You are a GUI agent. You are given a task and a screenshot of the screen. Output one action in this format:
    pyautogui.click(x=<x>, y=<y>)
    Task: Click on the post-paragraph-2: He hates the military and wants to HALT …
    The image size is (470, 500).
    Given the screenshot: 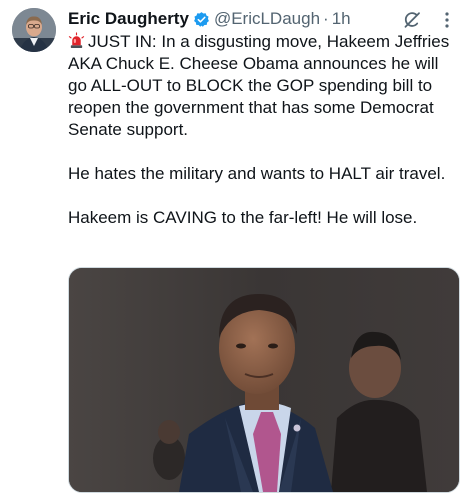 What is the action you would take?
    pyautogui.click(x=257, y=173)
    